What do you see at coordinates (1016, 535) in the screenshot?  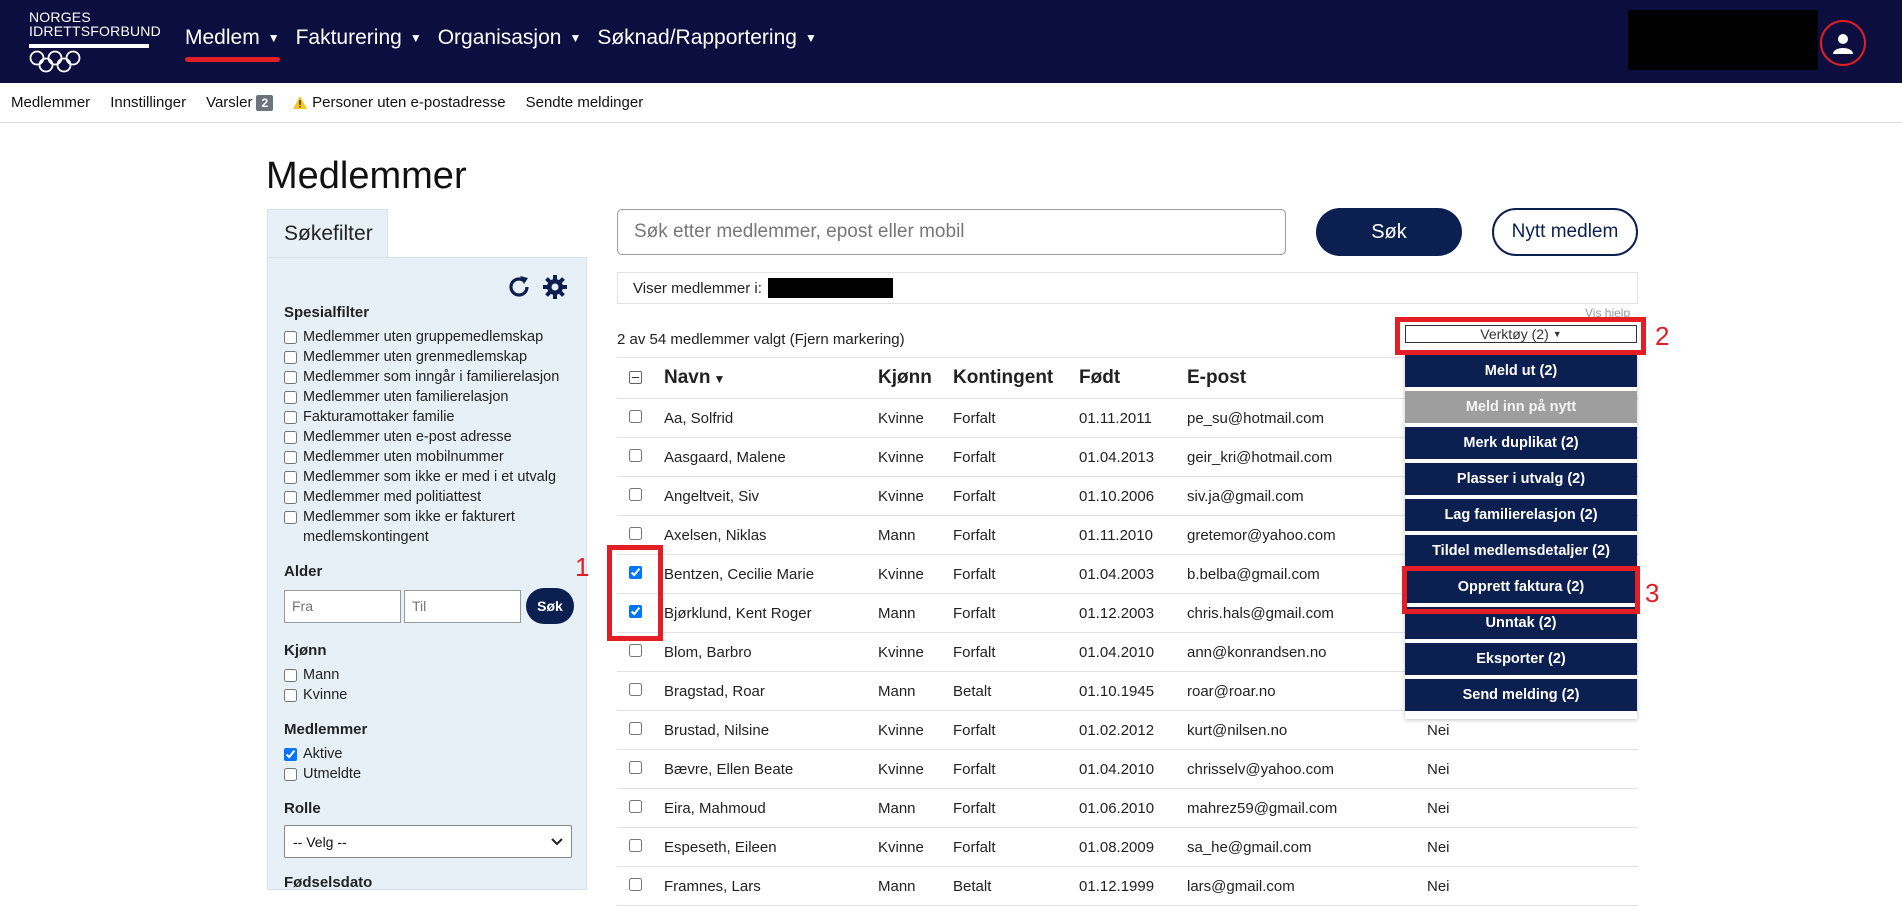 I see `member-fee-status: Forfalt` at bounding box center [1016, 535].